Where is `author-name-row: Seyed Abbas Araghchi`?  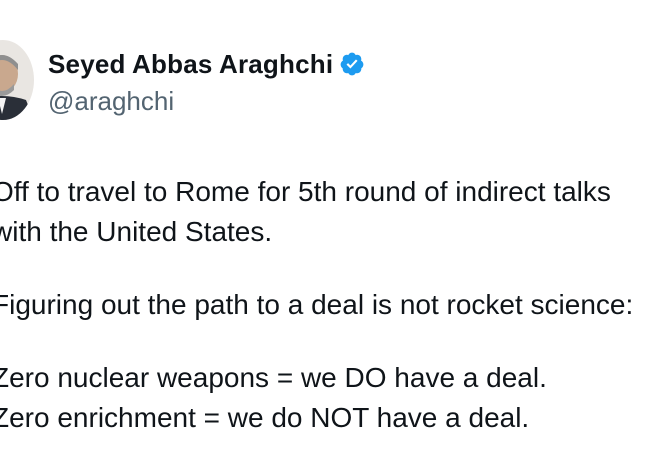 author-name-row: Seyed Abbas Araghchi is located at coordinates (206, 64).